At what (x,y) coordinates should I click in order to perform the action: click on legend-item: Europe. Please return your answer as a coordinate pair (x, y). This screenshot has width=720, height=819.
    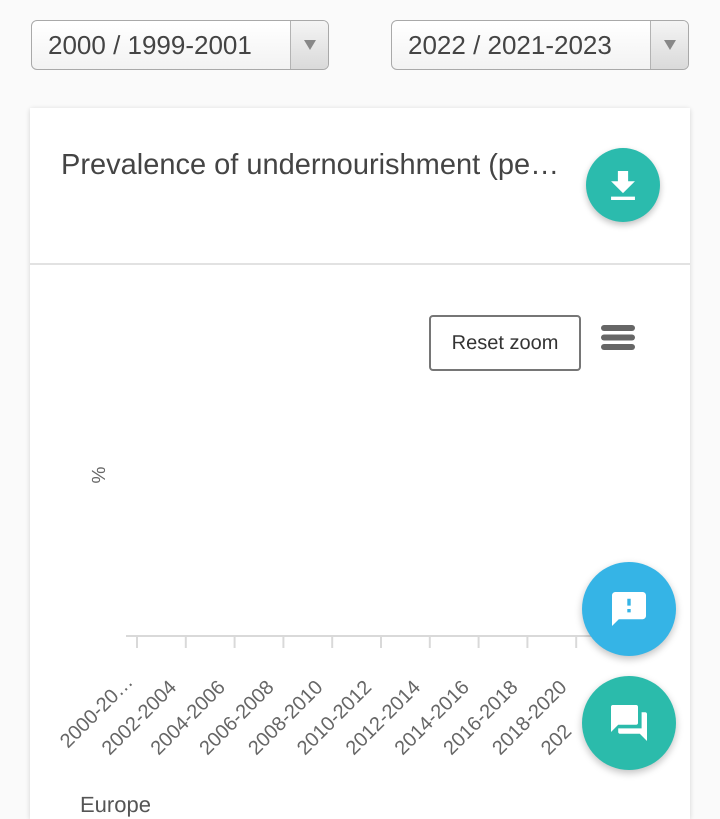
    Looking at the image, I should click on (115, 805).